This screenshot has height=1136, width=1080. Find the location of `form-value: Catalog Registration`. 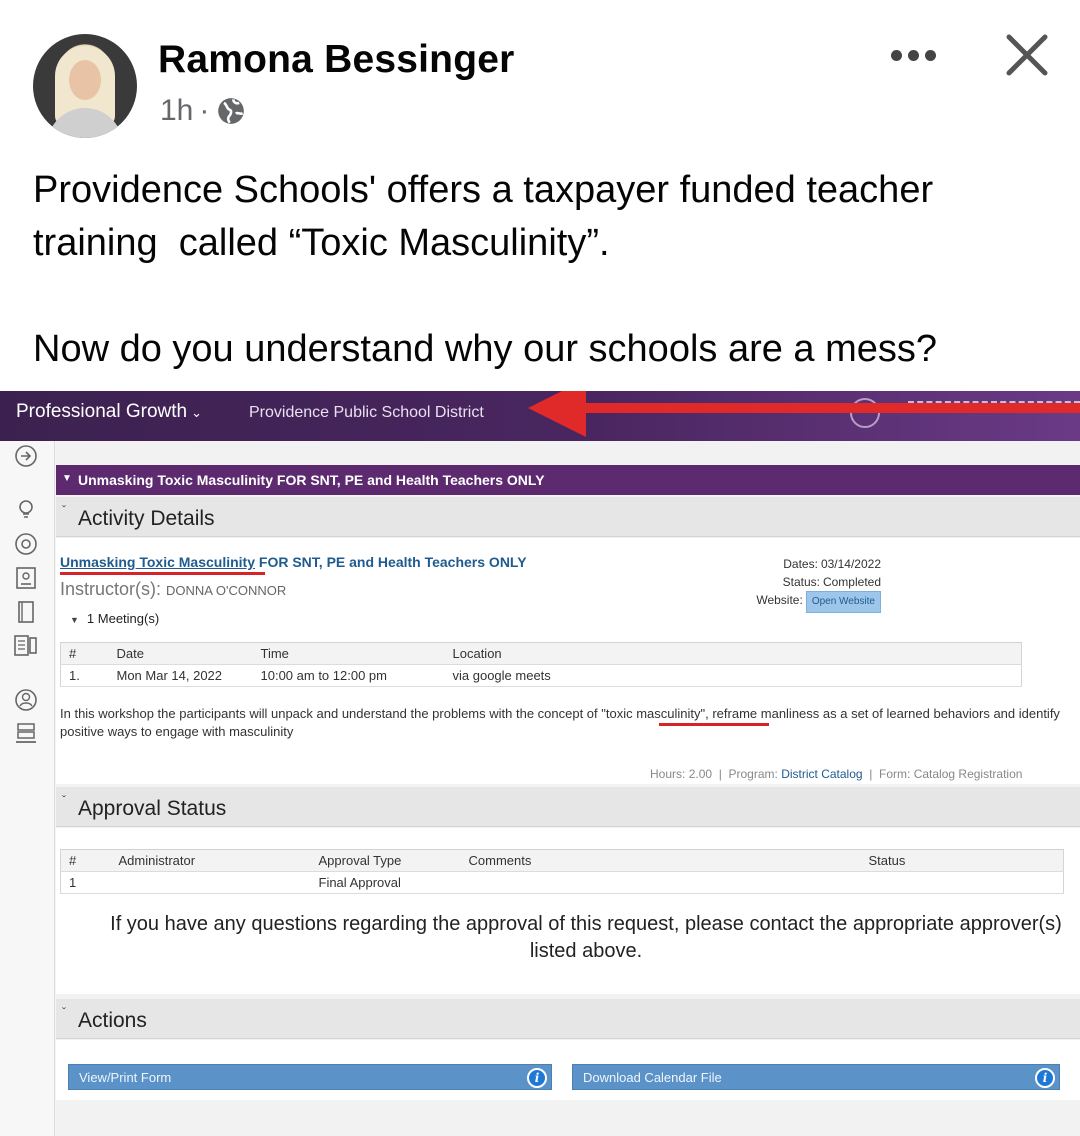

form-value: Catalog Registration is located at coordinates (968, 774).